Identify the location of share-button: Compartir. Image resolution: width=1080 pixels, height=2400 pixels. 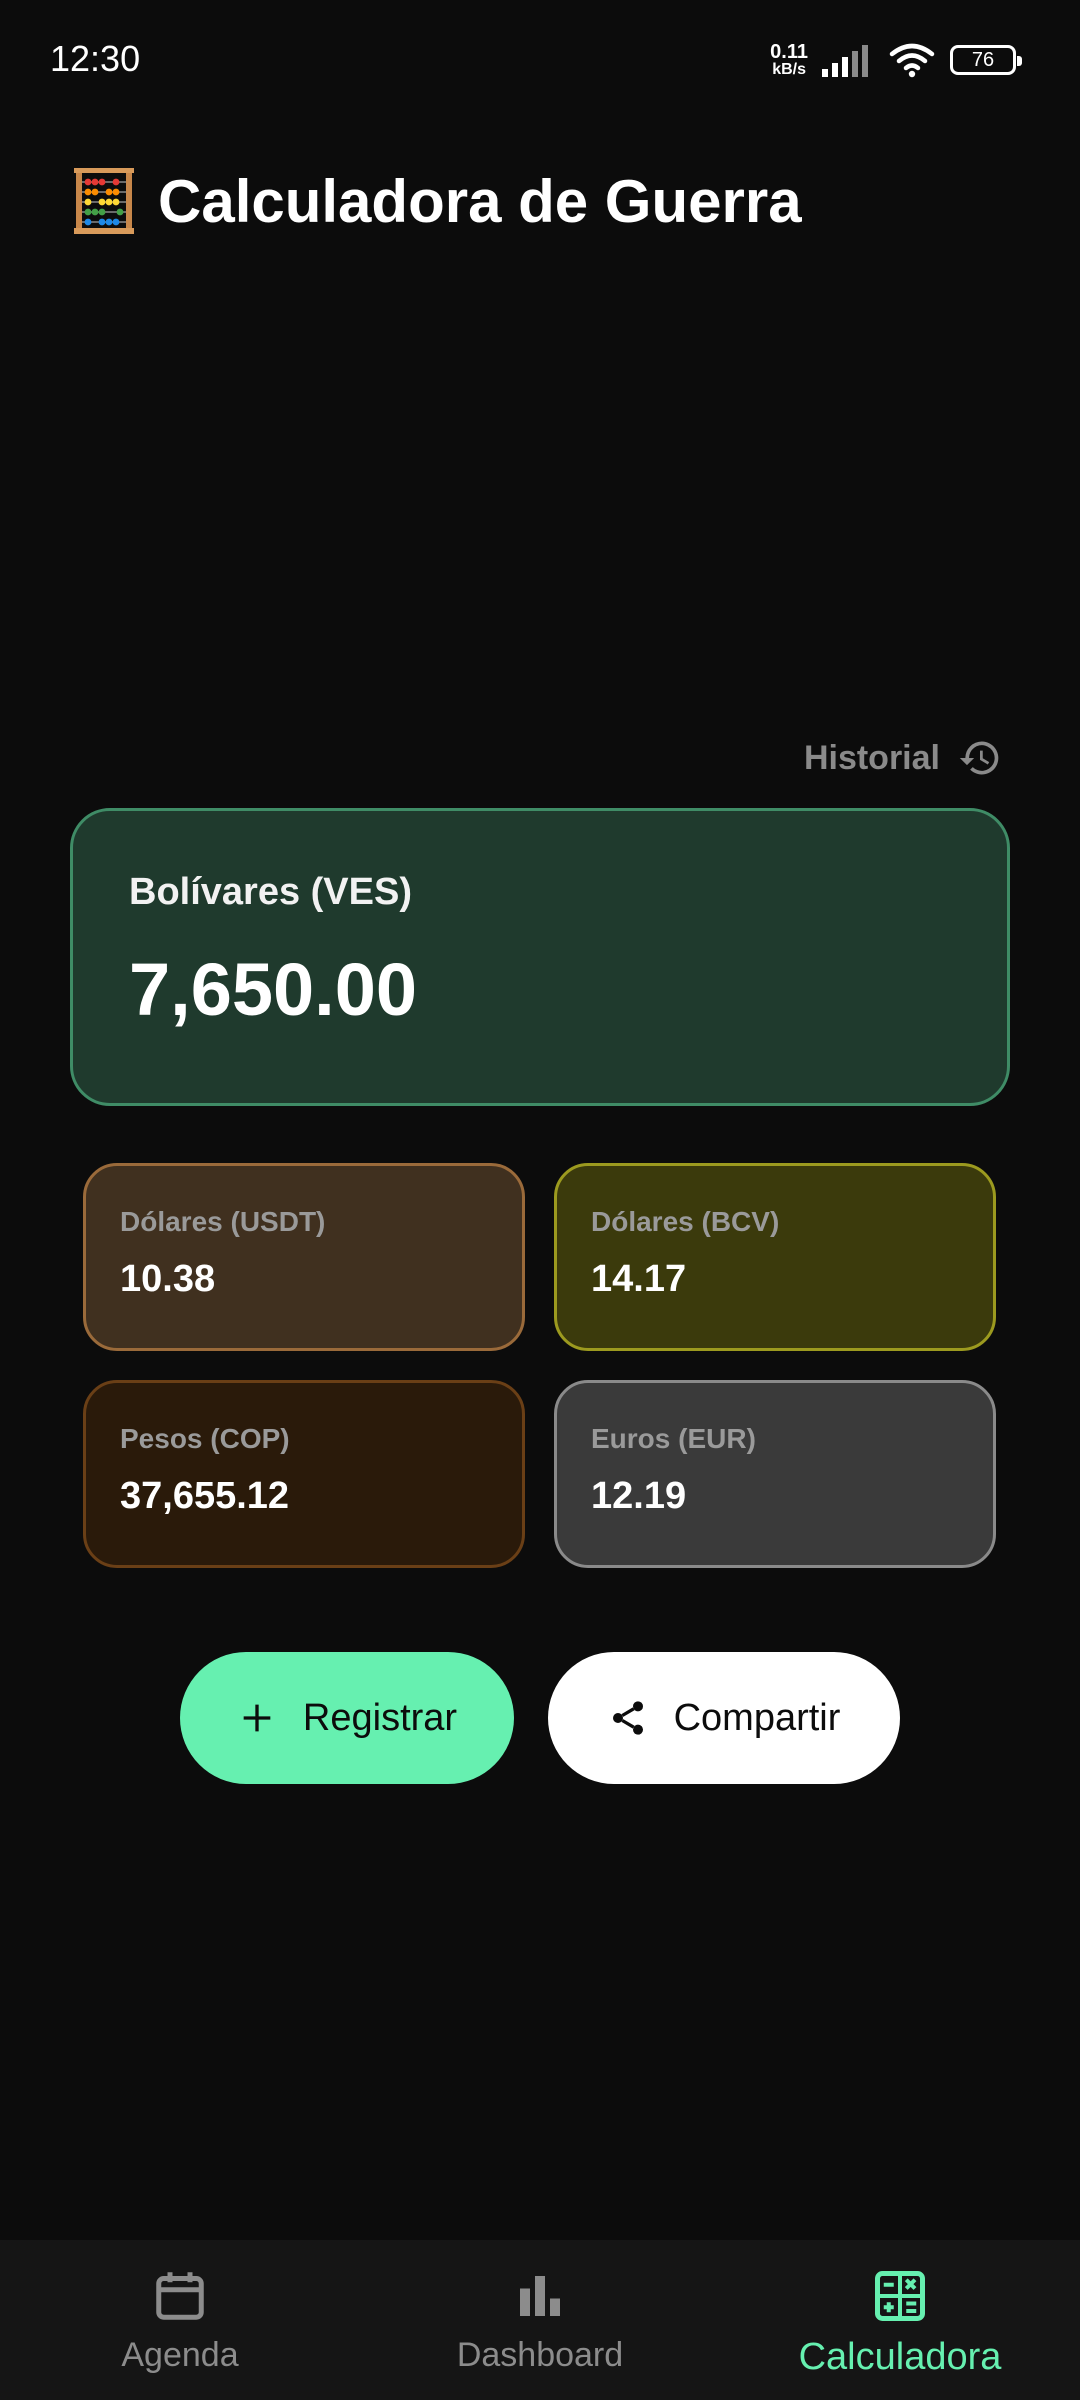
(724, 1718).